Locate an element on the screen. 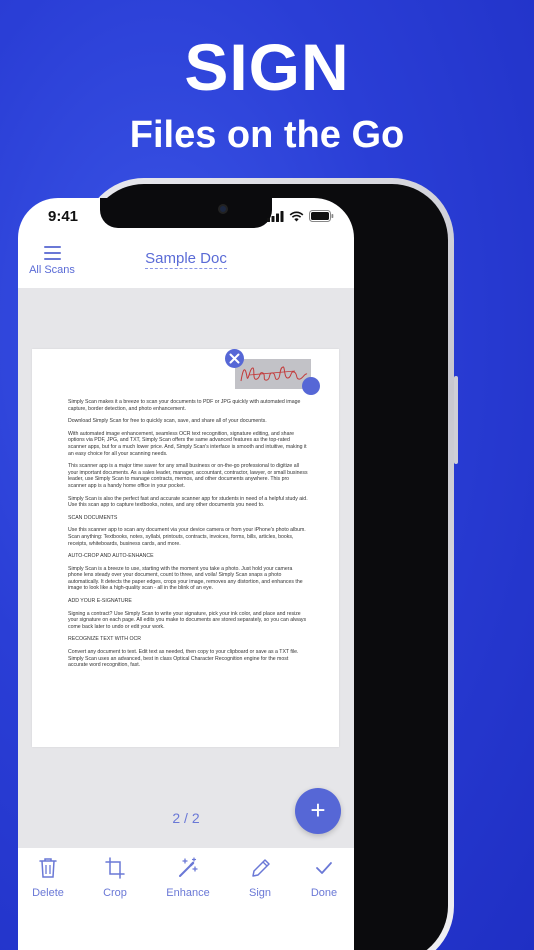  power-button is located at coordinates (456, 420).